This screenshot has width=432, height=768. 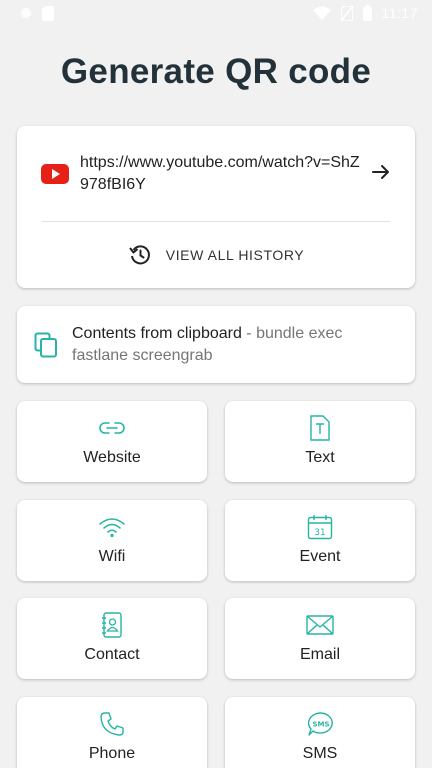 I want to click on page-title: Generate QR code, so click(x=216, y=71).